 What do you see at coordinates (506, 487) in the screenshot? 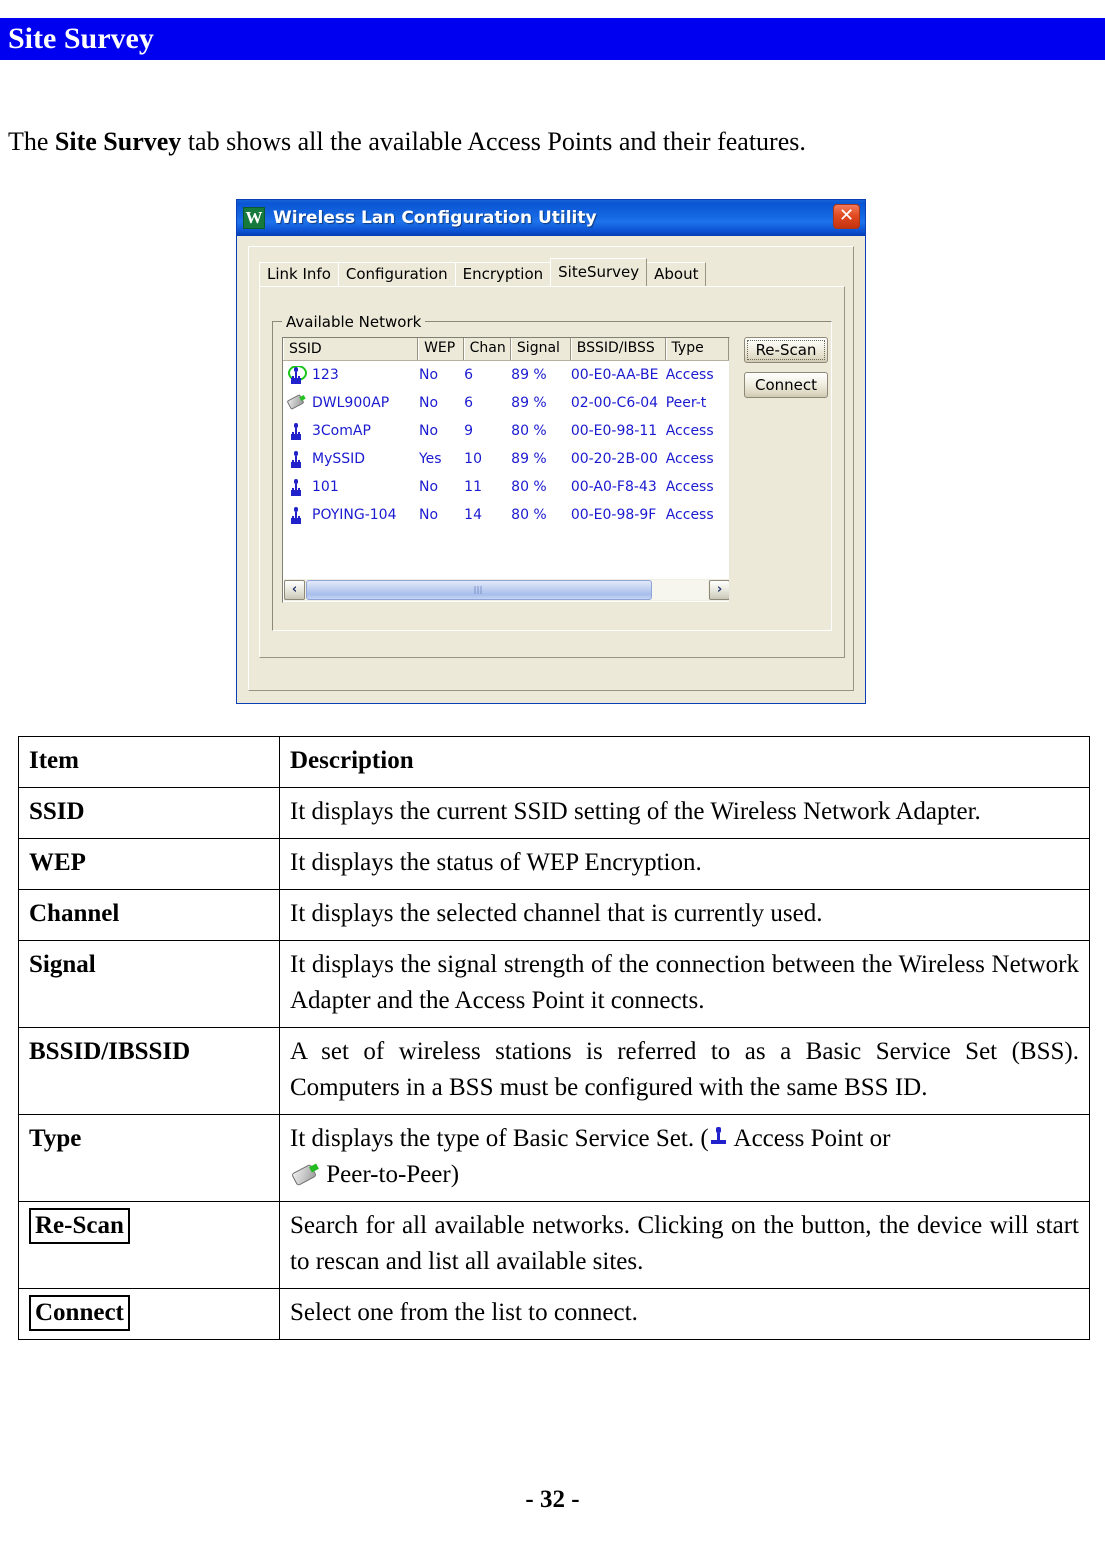
I see `table-row: 101 No 11 80 % 00-A0-F8-43 Access` at bounding box center [506, 487].